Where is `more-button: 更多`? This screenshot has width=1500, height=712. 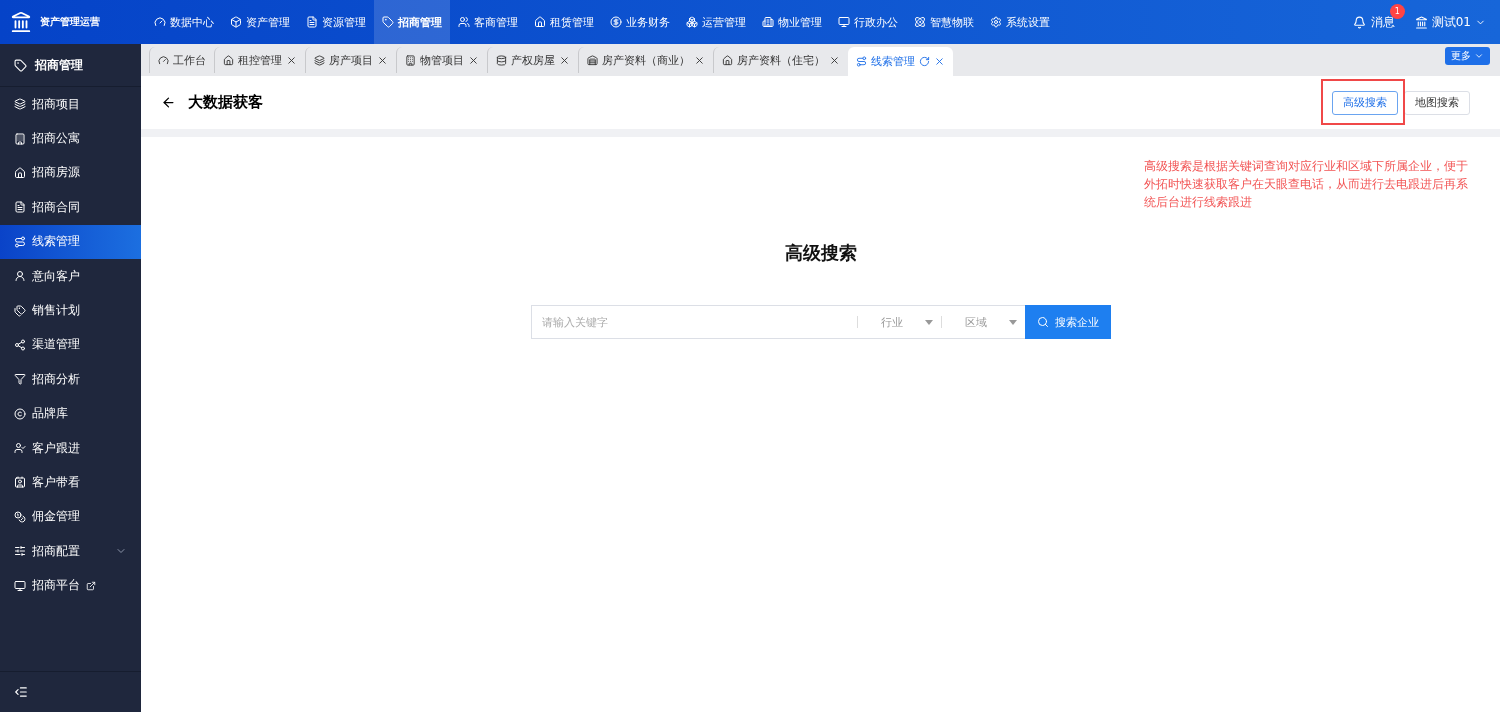
more-button: 更多 is located at coordinates (1467, 56).